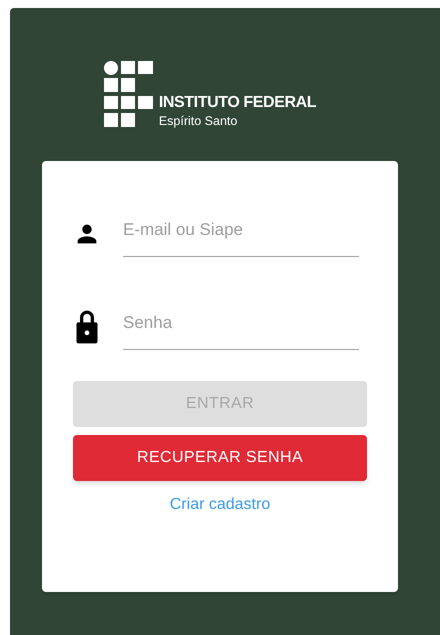 Image resolution: width=440 pixels, height=635 pixels. What do you see at coordinates (241, 234) in the screenshot?
I see `email-field: E-mail ou Siape` at bounding box center [241, 234].